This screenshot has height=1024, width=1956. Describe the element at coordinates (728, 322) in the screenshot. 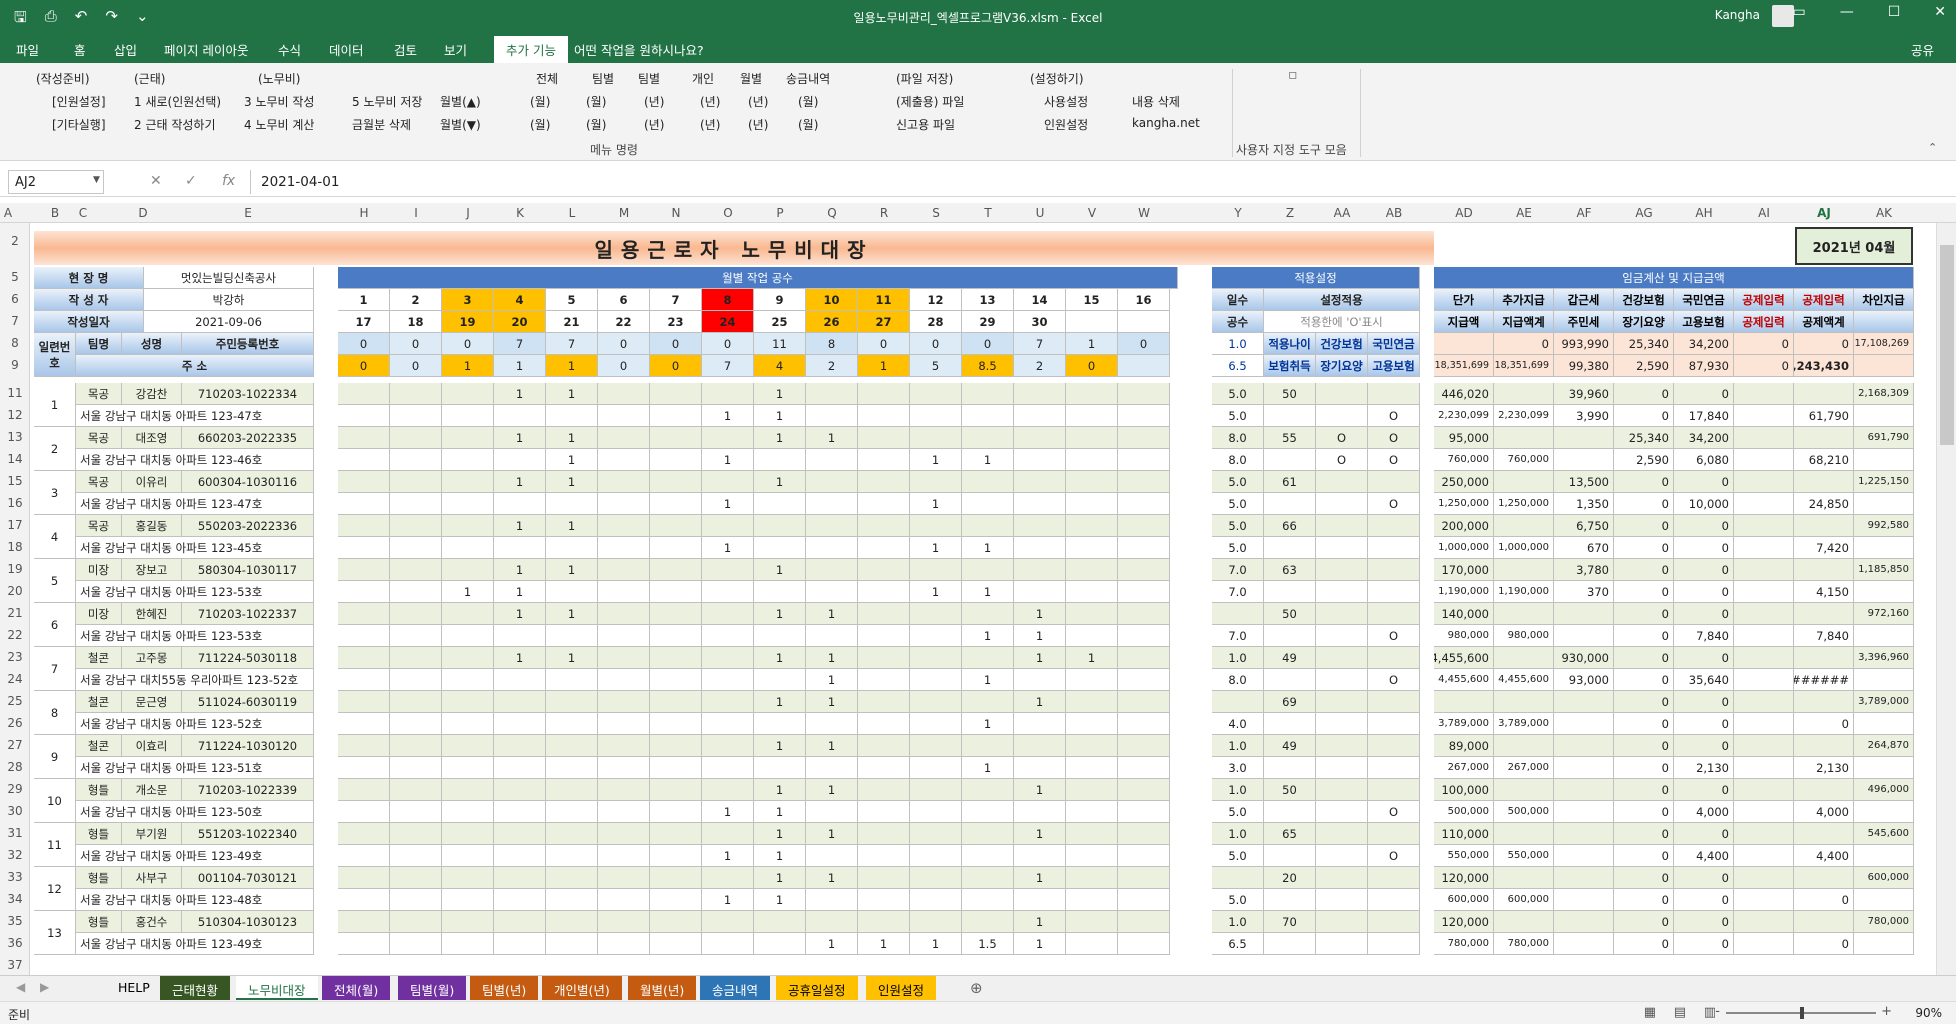

I see `day-header: 24` at that location.